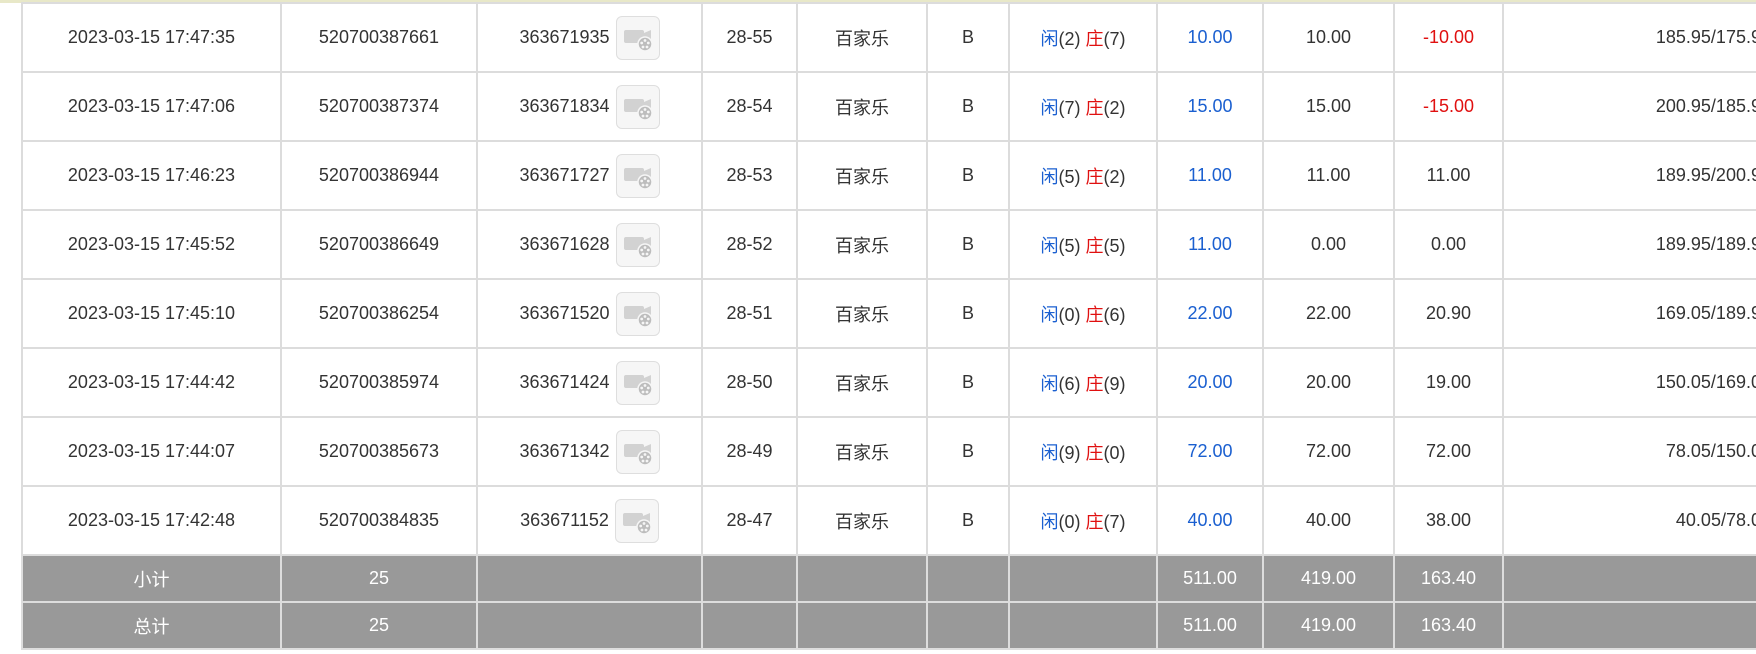 The height and width of the screenshot is (654, 1756). Describe the element at coordinates (564, 313) in the screenshot. I see `game-number: 363671520` at that location.